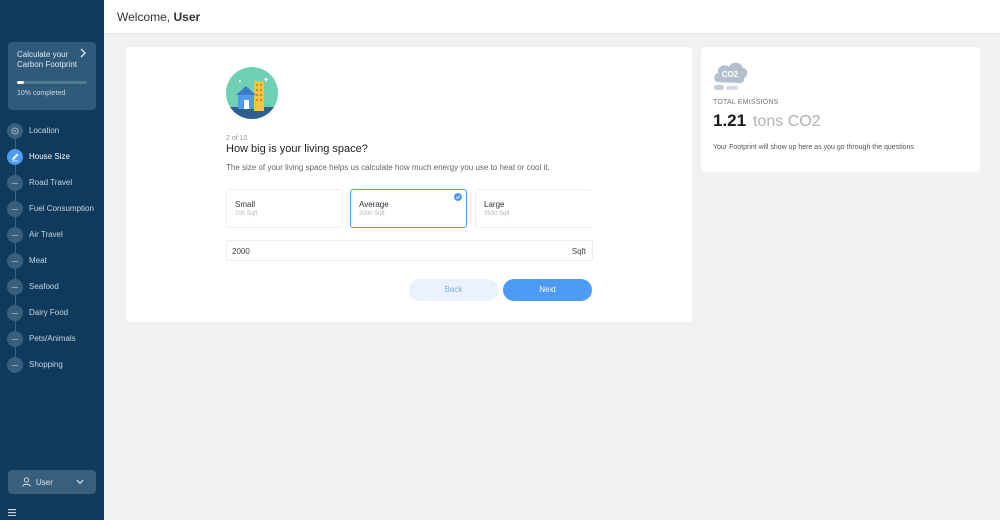 This screenshot has height=520, width=1000. What do you see at coordinates (44, 286) in the screenshot?
I see `sidebar-step-label: Seafood` at bounding box center [44, 286].